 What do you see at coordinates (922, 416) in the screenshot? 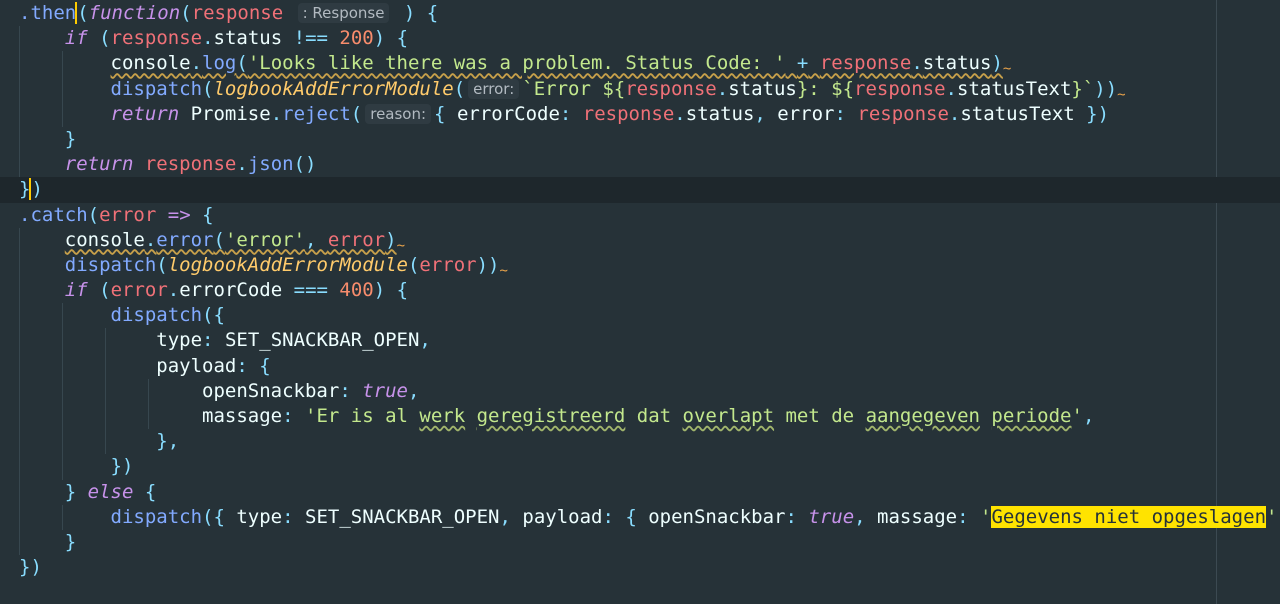
I see `spelling-word: aangegeven` at bounding box center [922, 416].